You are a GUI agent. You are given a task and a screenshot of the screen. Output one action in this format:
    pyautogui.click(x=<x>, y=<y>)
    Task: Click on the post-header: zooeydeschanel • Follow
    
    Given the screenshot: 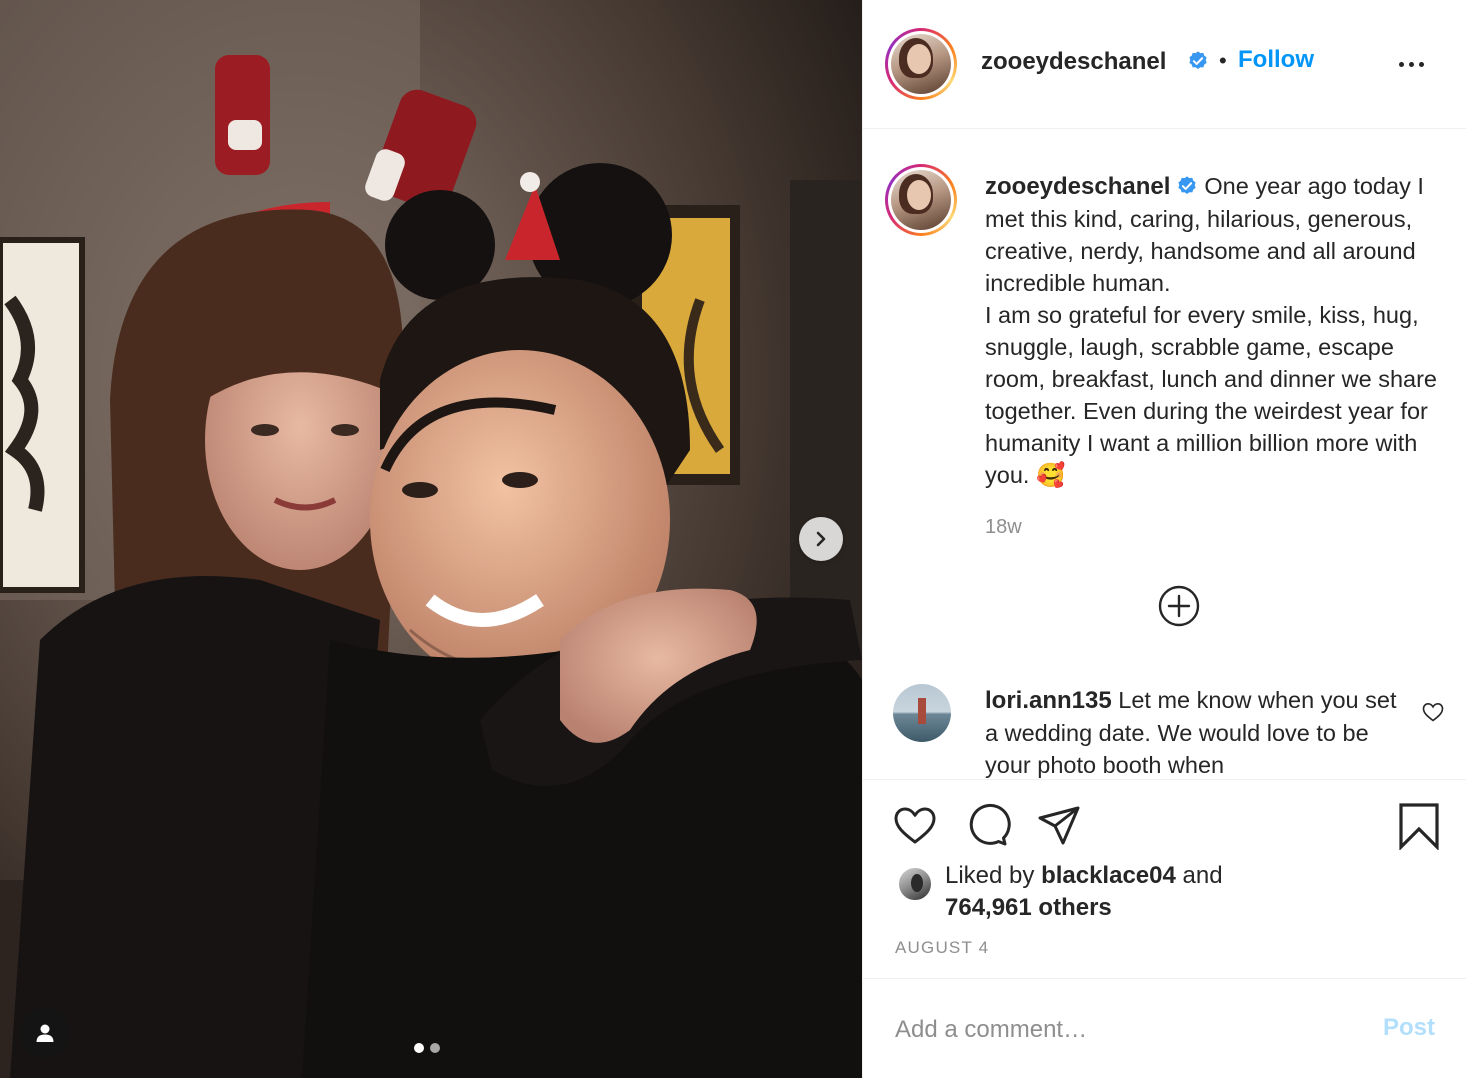 What is the action you would take?
    pyautogui.click(x=1164, y=64)
    